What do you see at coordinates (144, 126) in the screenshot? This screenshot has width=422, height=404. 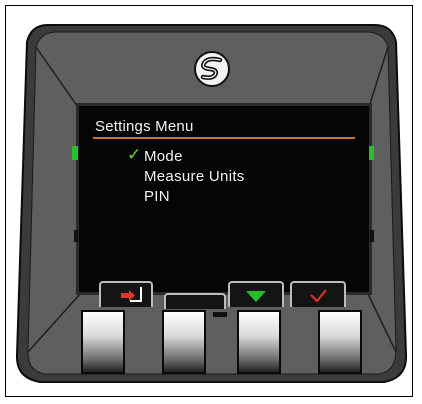 I see `menu-title: Settings Menu` at bounding box center [144, 126].